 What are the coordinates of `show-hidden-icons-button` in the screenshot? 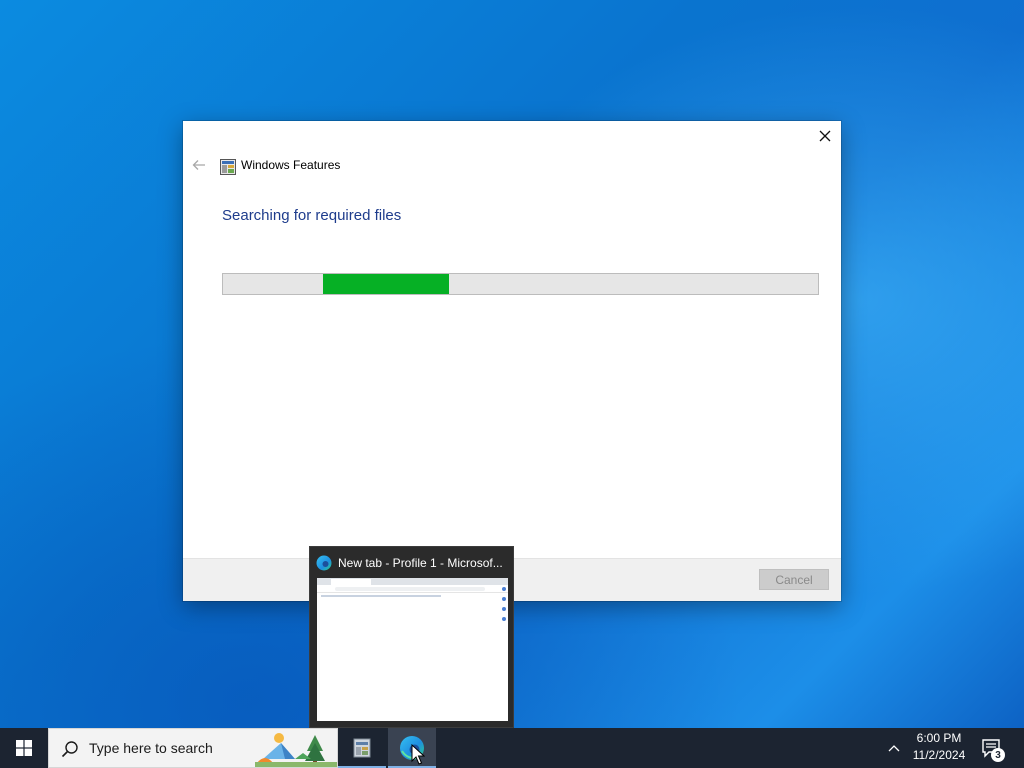 It's located at (894, 748).